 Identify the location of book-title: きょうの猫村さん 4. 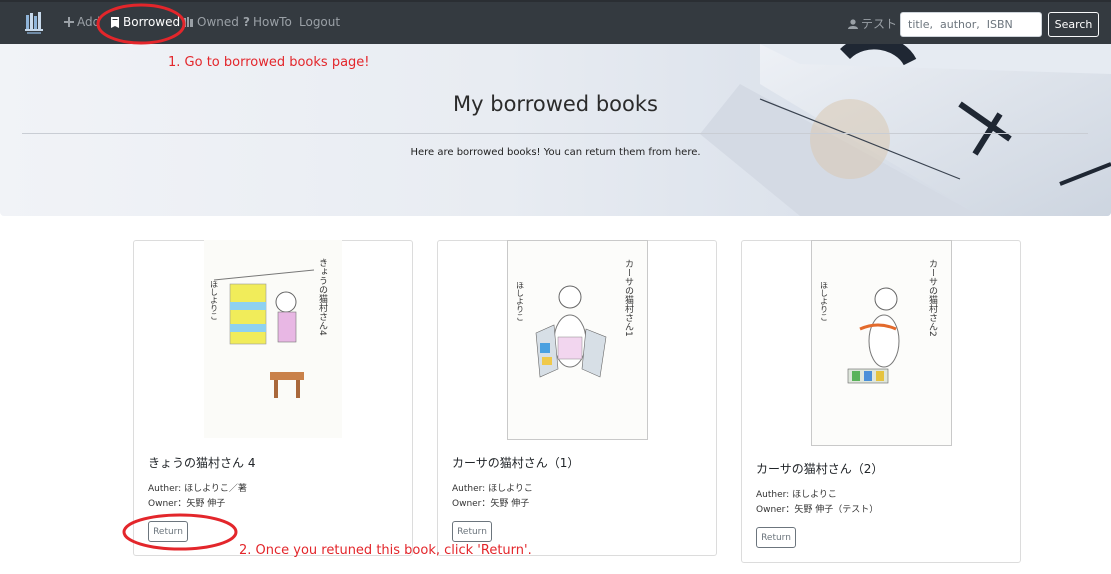
(202, 463).